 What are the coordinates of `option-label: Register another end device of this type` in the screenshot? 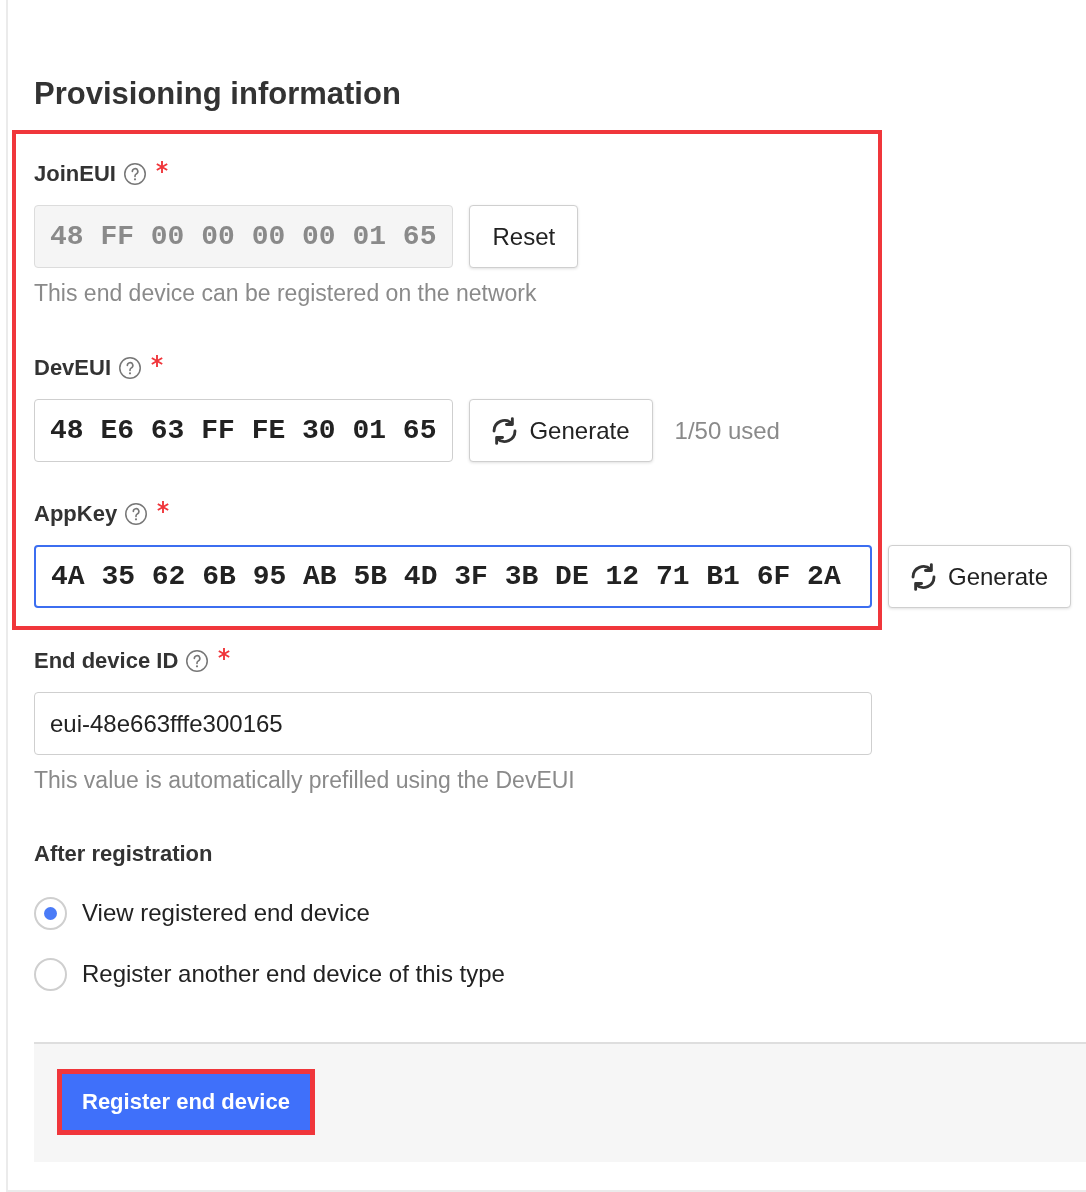 It's located at (293, 974).